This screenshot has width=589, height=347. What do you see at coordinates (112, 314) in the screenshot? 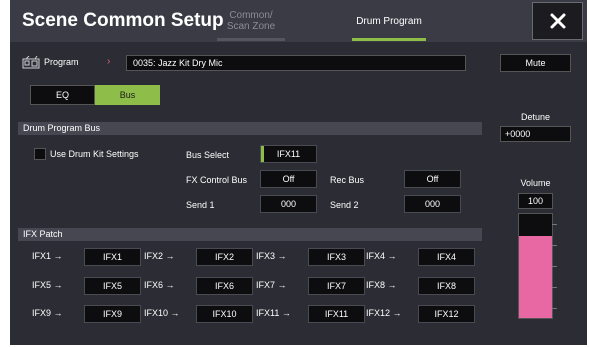
I see `ifx-patch-button: IFX9` at bounding box center [112, 314].